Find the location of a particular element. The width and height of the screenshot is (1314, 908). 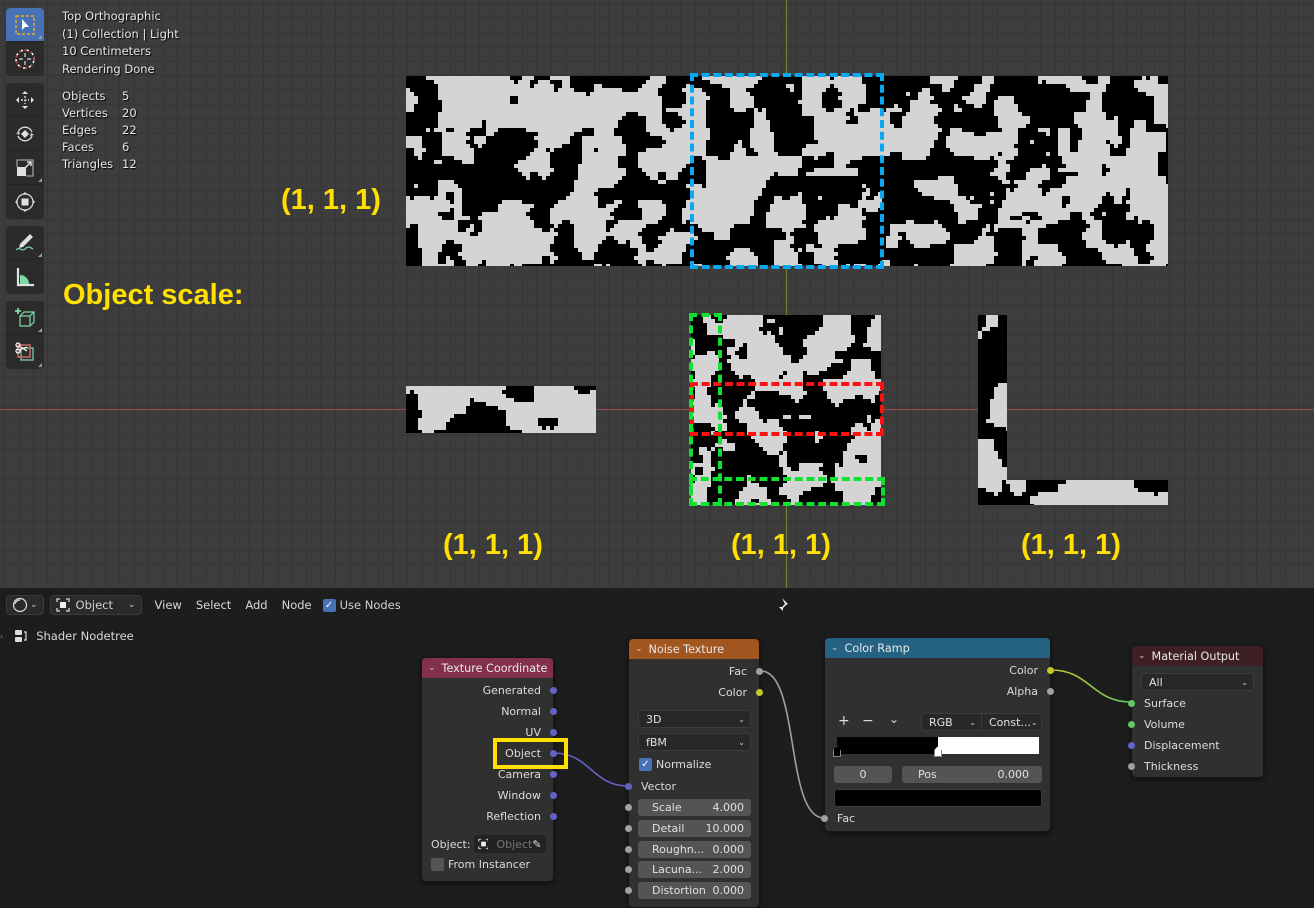

expand-arrow-icon: › is located at coordinates (1, 636).